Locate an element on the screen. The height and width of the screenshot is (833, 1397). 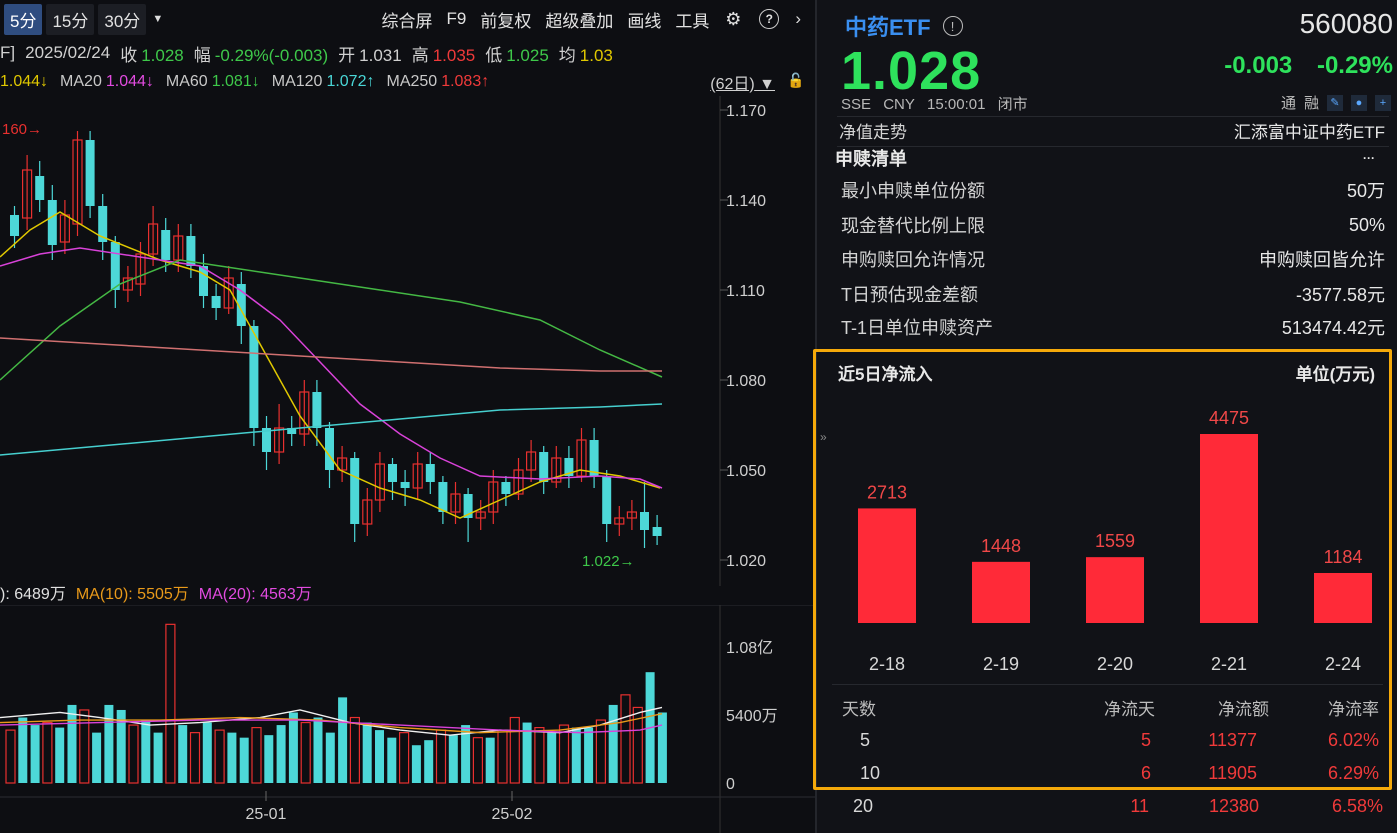
table-row: 20 11 12380 6.58% is located at coordinates (1107, 811).